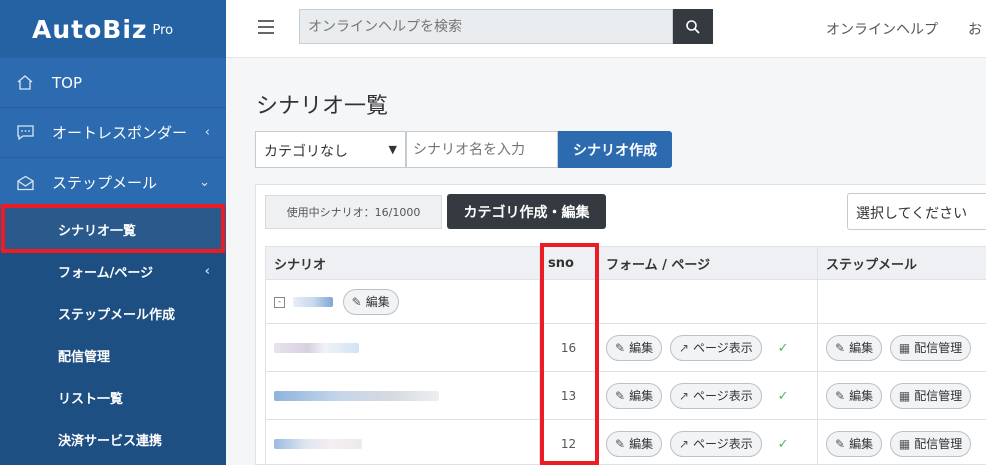  What do you see at coordinates (402, 301) in the screenshot?
I see `group-name-cell: - ✎ 編集` at bounding box center [402, 301].